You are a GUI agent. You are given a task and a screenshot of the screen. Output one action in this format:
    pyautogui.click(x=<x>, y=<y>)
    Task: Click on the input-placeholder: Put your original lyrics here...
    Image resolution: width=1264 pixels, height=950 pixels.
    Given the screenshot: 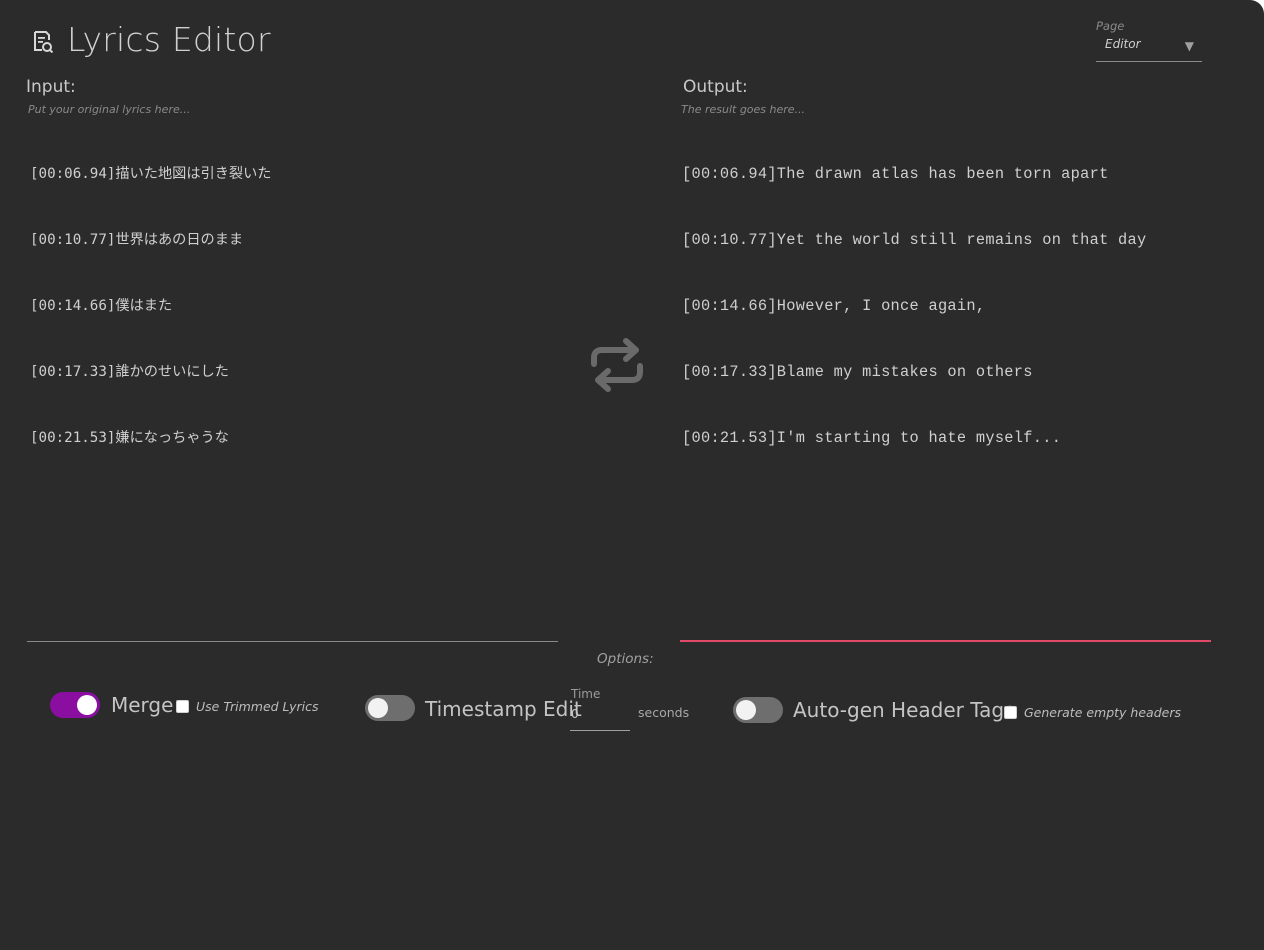 What is the action you would take?
    pyautogui.click(x=109, y=109)
    